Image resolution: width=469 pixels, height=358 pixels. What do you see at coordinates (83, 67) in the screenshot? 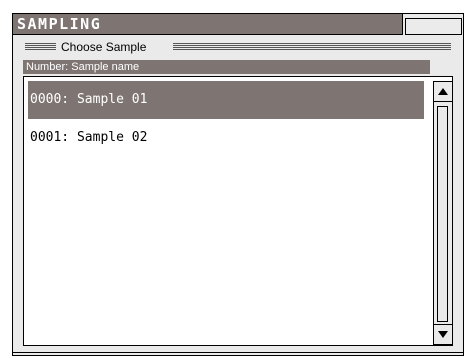
I see `column-header-label: Number: Sample name` at bounding box center [83, 67].